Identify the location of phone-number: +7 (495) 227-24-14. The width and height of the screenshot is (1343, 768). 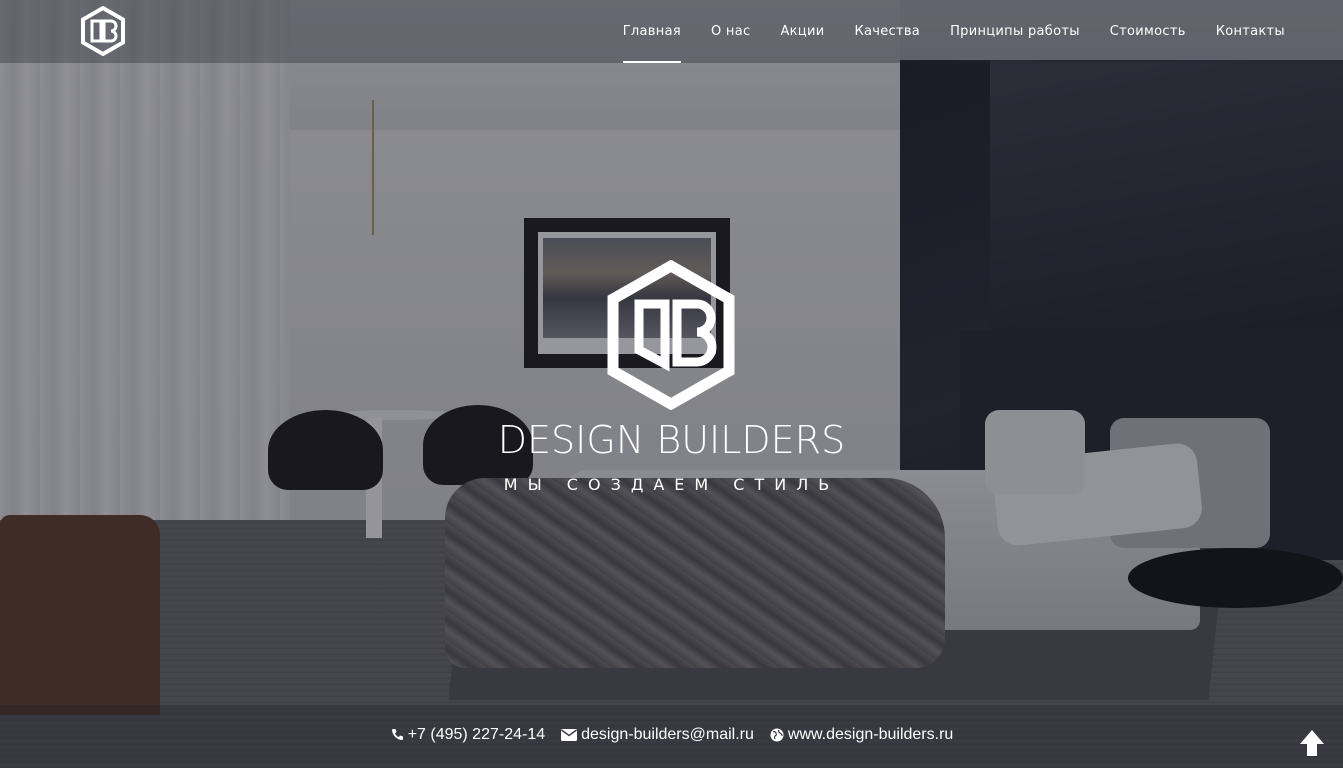
(476, 734).